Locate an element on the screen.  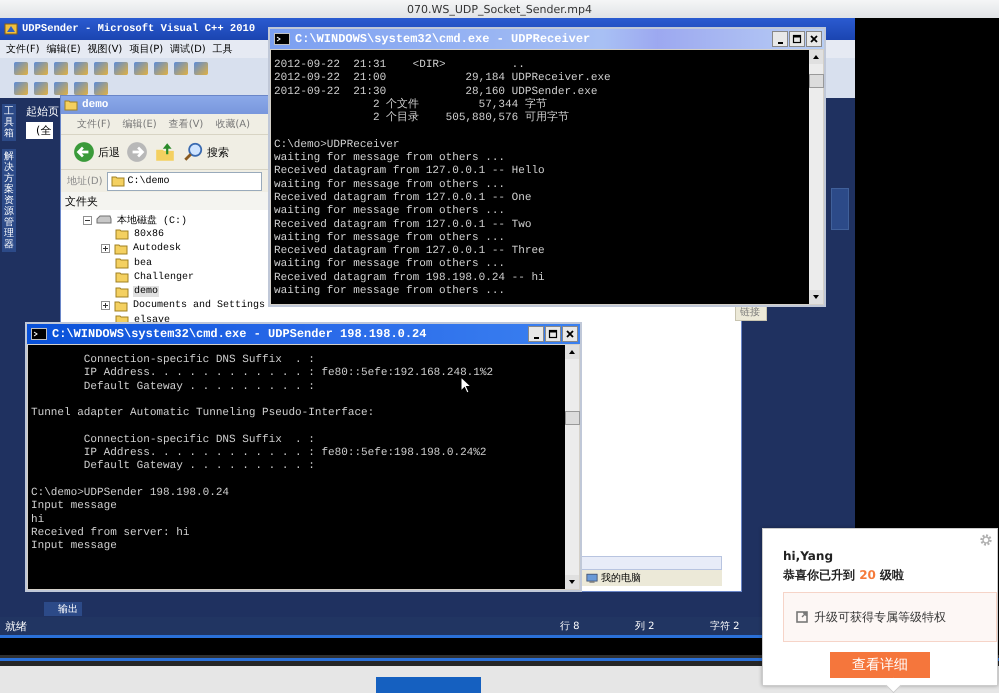
window-title: C:\WINDOWS\system32\cmd.exe - UDPReceiver is located at coordinates (443, 39).